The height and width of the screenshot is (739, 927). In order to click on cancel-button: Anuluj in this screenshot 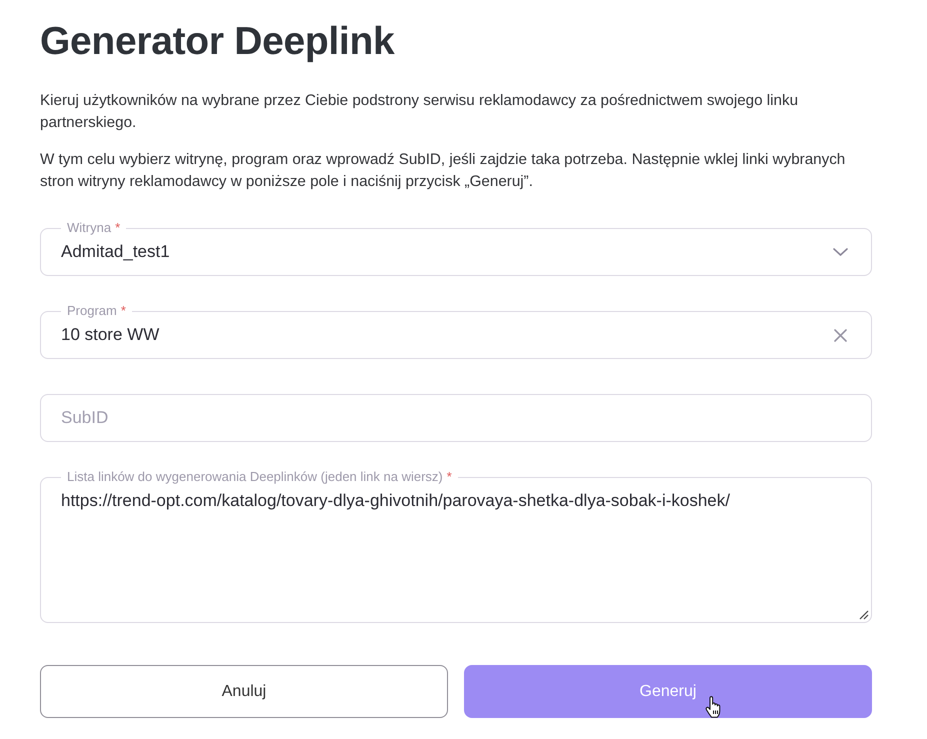, I will do `click(244, 691)`.